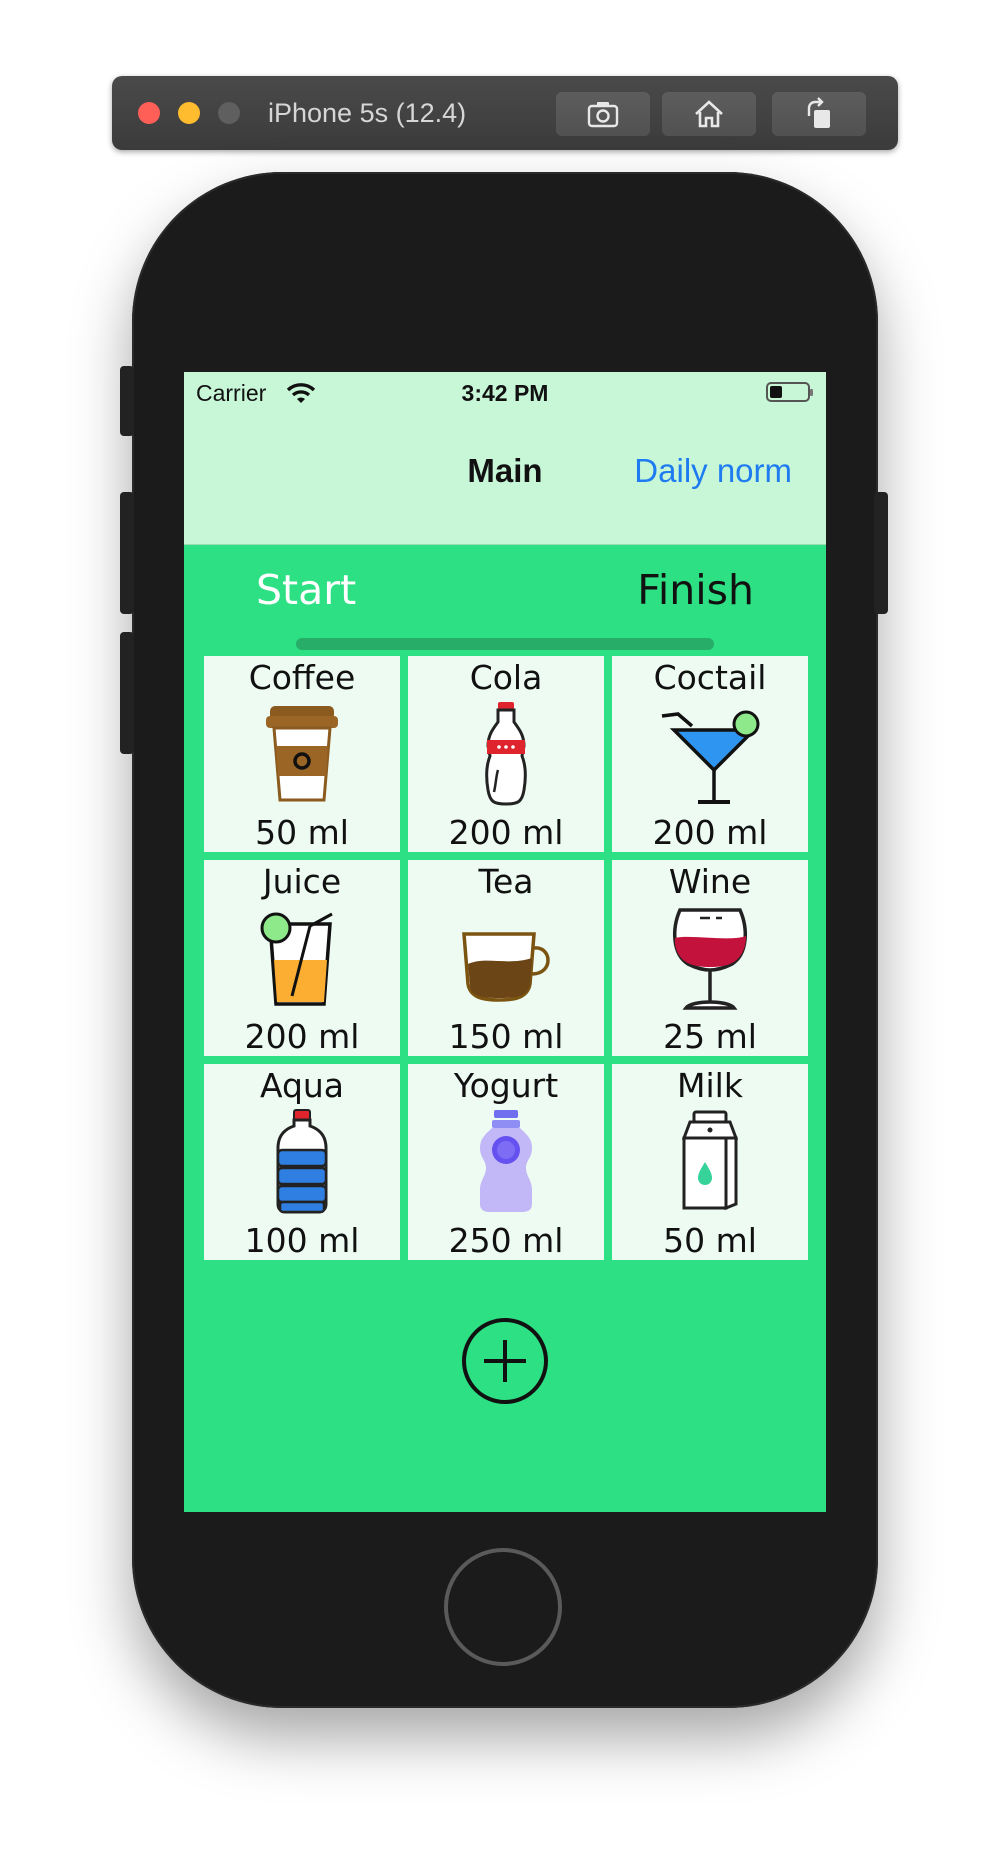 The height and width of the screenshot is (1858, 1008). I want to click on drink-name: Milk, so click(710, 1085).